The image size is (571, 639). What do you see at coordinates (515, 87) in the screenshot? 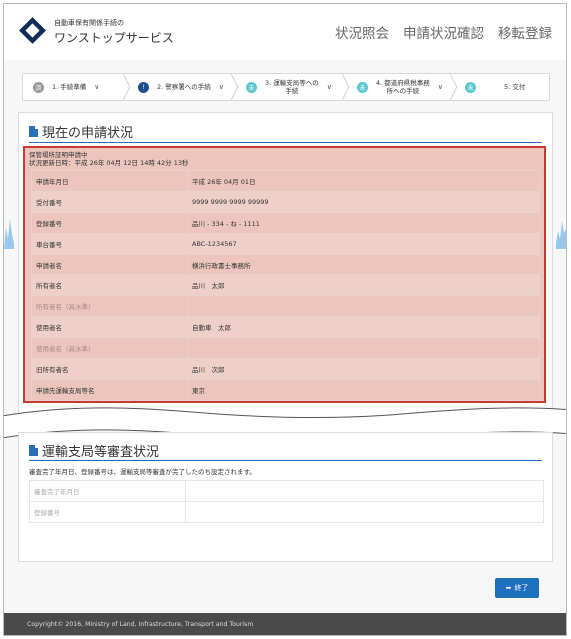
I see `step-label: 5. 交付` at bounding box center [515, 87].